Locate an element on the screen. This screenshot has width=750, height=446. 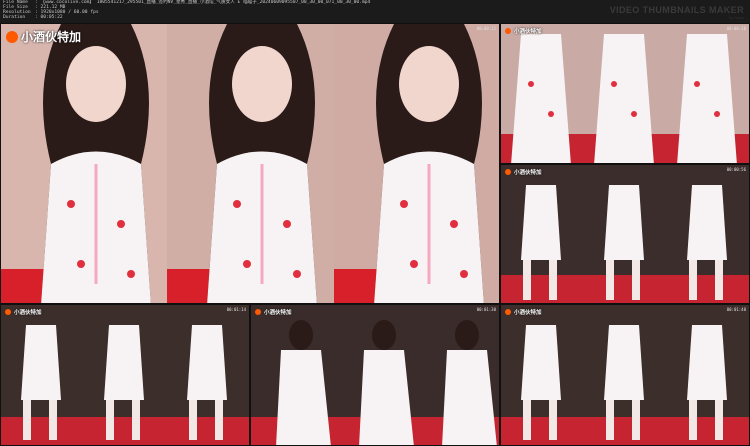
timestamp: 00:01:48 is located at coordinates (736, 309).